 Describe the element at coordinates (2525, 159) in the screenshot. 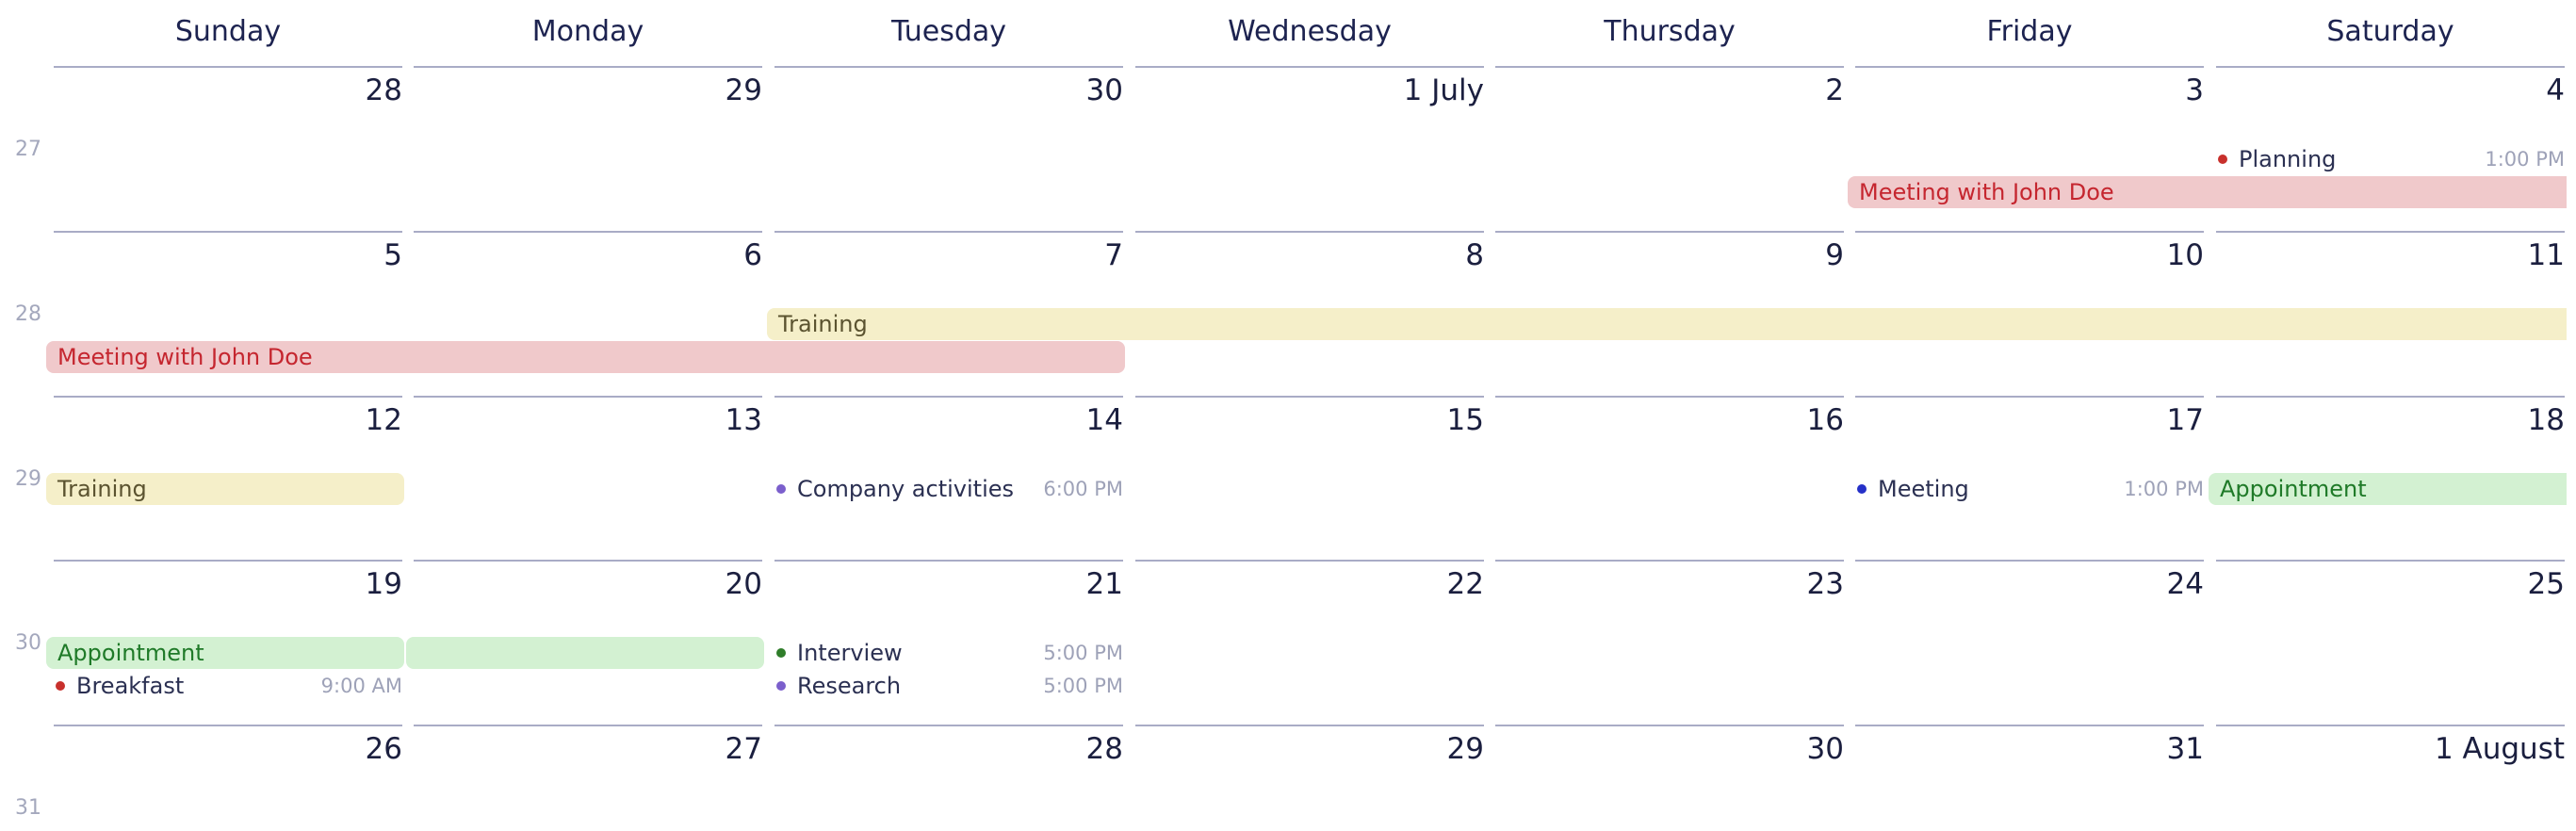

I see `event-time: 1:00 PM` at that location.